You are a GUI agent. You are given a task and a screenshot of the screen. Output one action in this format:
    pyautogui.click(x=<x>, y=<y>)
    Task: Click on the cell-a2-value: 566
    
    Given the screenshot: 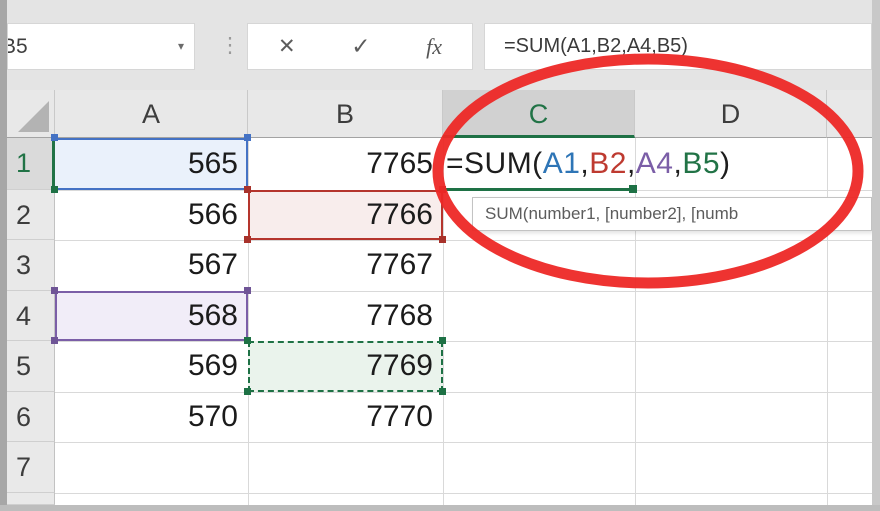 What is the action you would take?
    pyautogui.click(x=151, y=215)
    